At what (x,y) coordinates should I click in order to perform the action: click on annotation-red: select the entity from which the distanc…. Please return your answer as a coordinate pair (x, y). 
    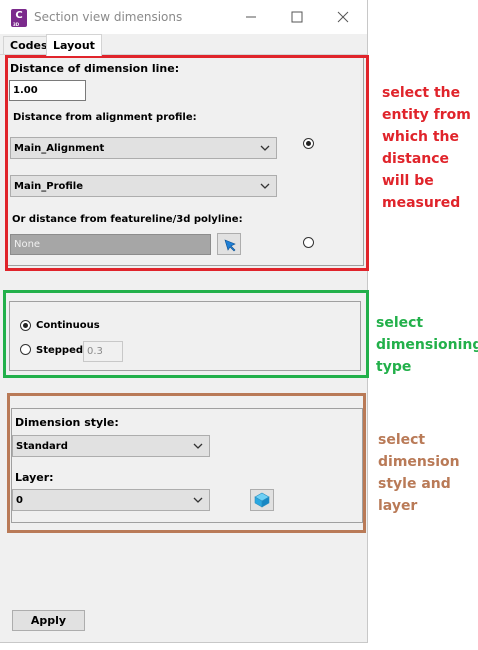
    Looking at the image, I should click on (426, 148).